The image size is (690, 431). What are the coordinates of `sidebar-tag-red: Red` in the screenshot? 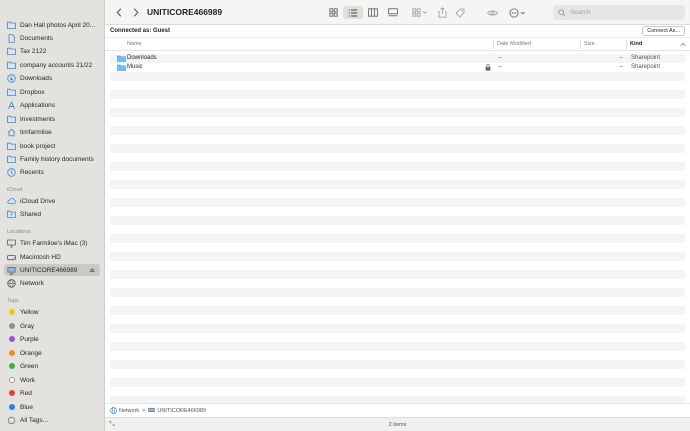 It's located at (52, 393).